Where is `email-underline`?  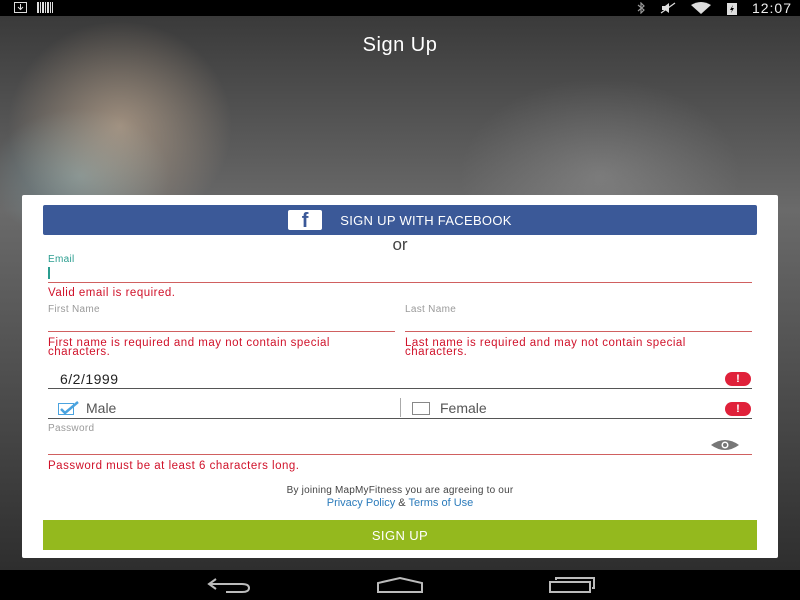 email-underline is located at coordinates (400, 282).